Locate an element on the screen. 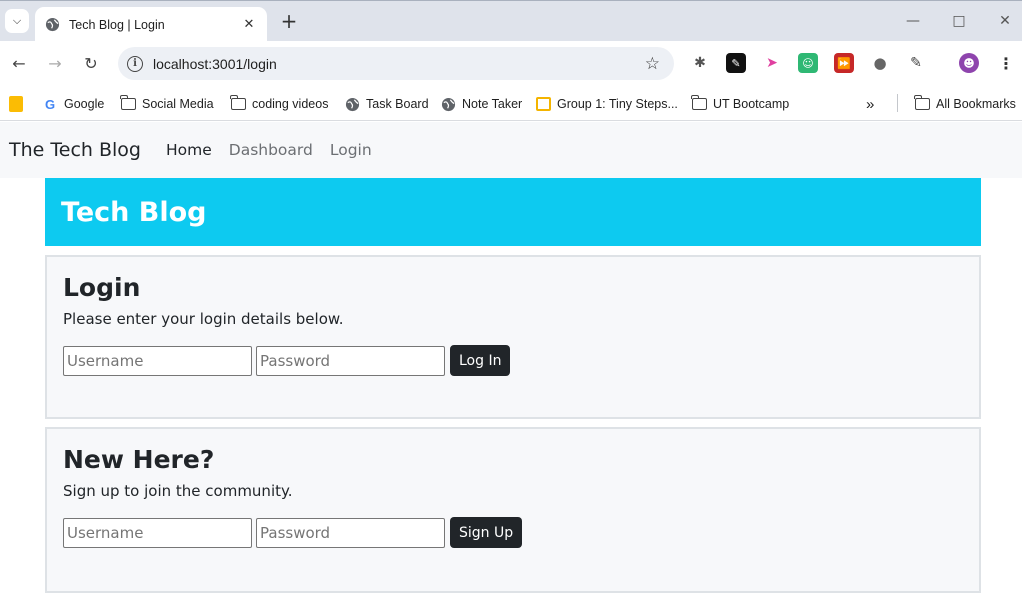 This screenshot has width=1022, height=611. bug-extension-icon: ✱ is located at coordinates (700, 63).